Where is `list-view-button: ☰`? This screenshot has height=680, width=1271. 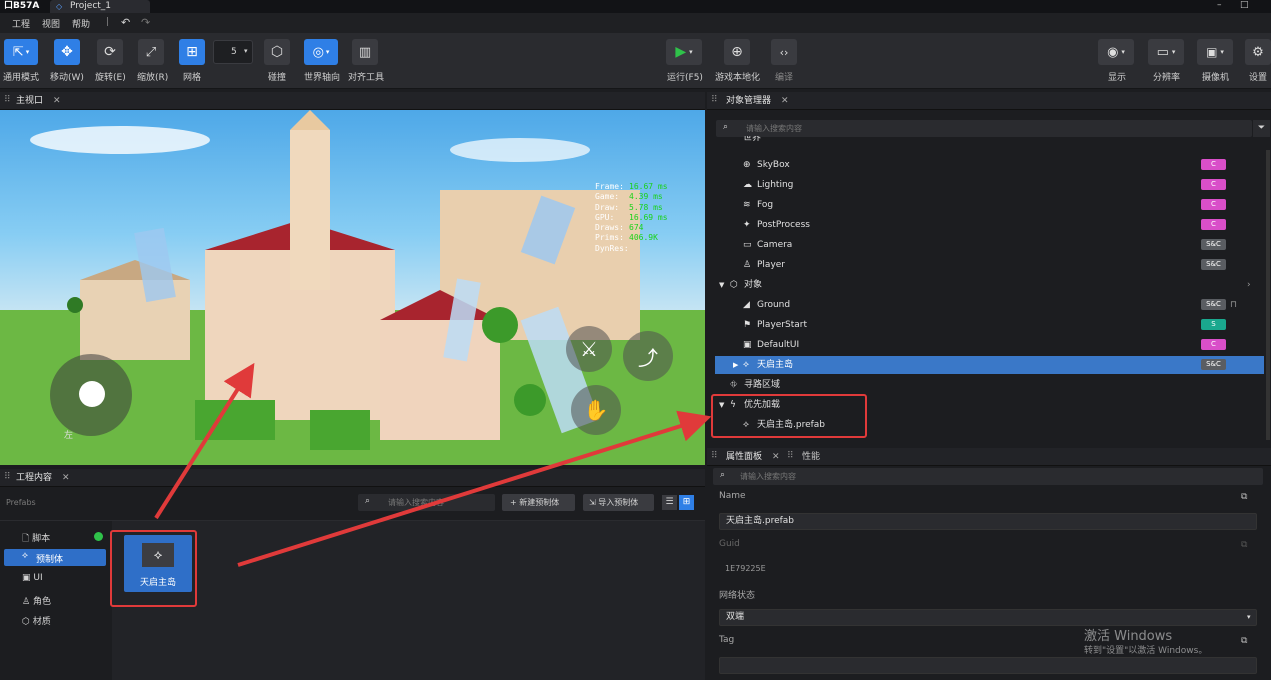
list-view-button: ☰ is located at coordinates (669, 502).